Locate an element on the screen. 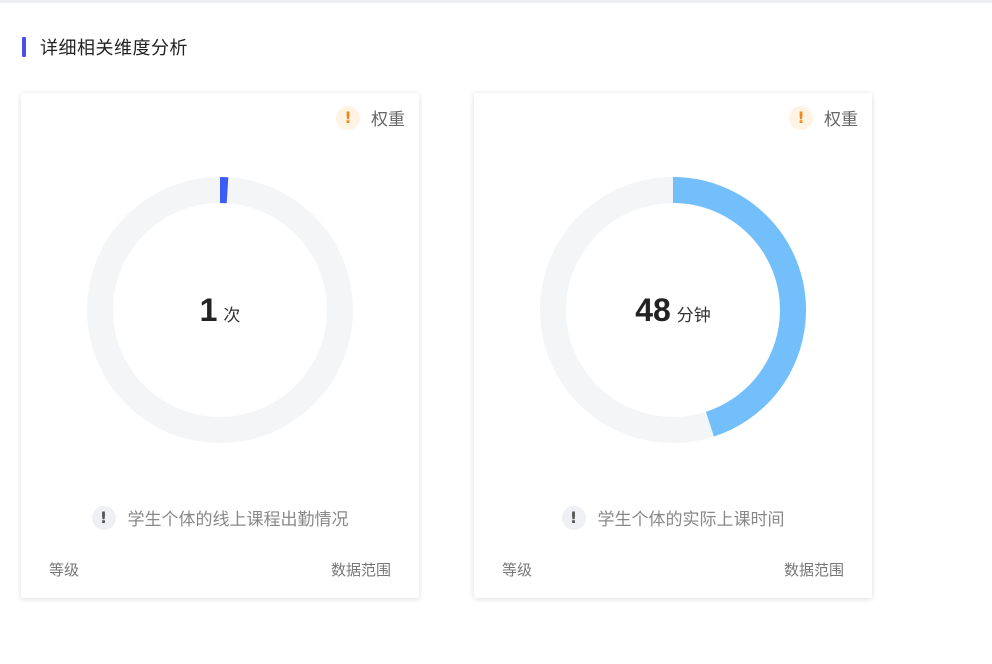 Image resolution: width=992 pixels, height=664 pixels. donut-chart: 1 次 is located at coordinates (220, 310).